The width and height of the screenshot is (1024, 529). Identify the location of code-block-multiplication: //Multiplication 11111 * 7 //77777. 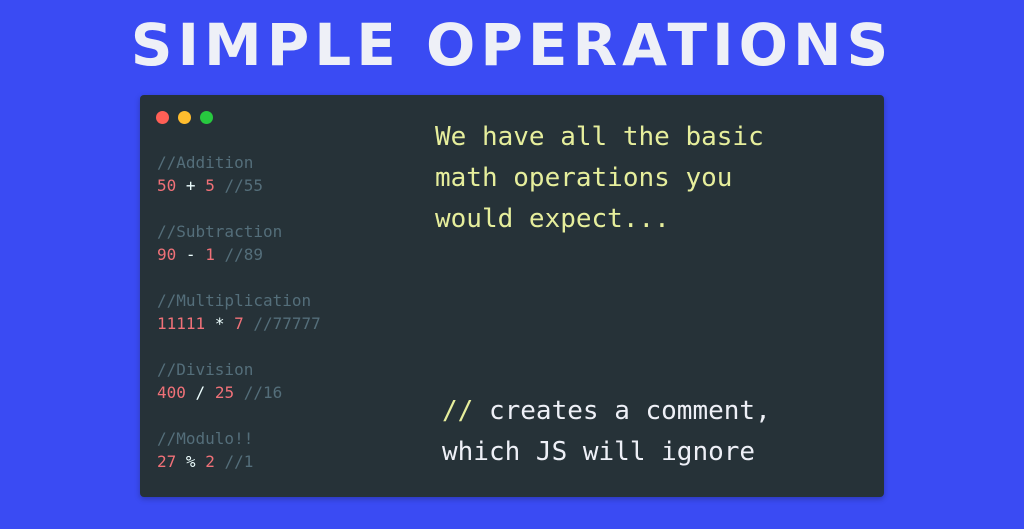
(239, 323).